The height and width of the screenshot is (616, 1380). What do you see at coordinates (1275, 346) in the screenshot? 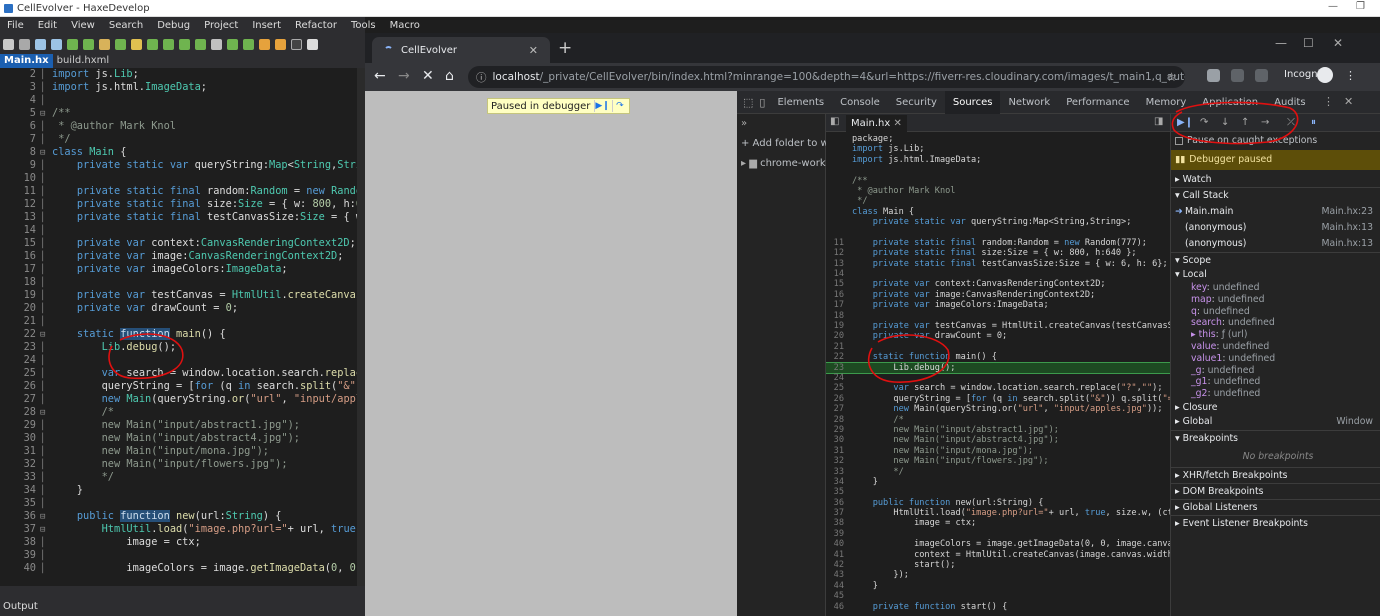
I see `scope-variable: value: undefined` at bounding box center [1275, 346].